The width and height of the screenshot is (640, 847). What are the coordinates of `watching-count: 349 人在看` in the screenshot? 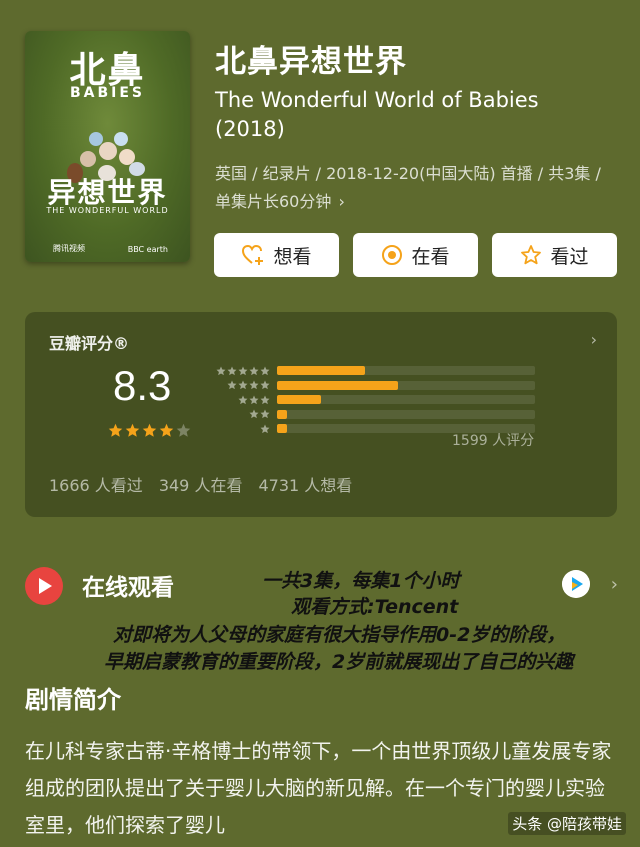 It's located at (200, 485).